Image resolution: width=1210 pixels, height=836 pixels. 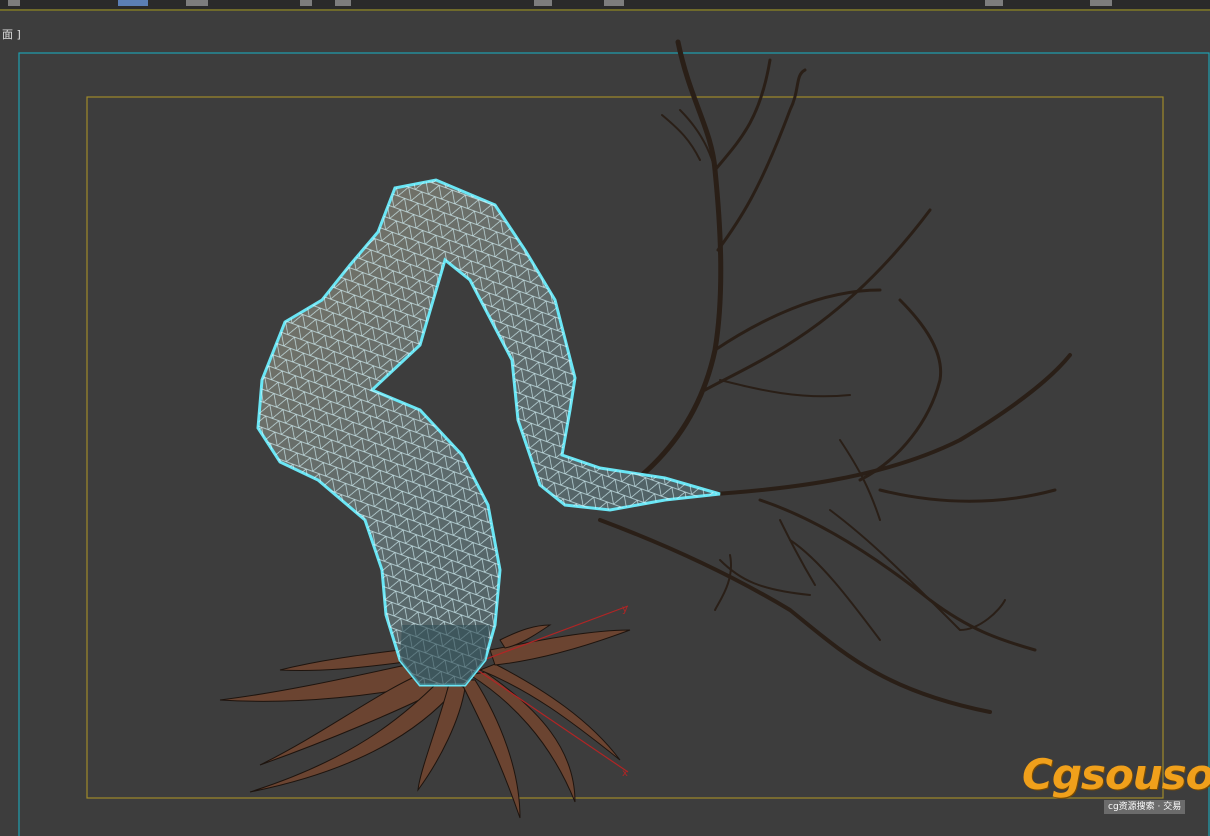 I want to click on select-icon, so click(x=14, y=3).